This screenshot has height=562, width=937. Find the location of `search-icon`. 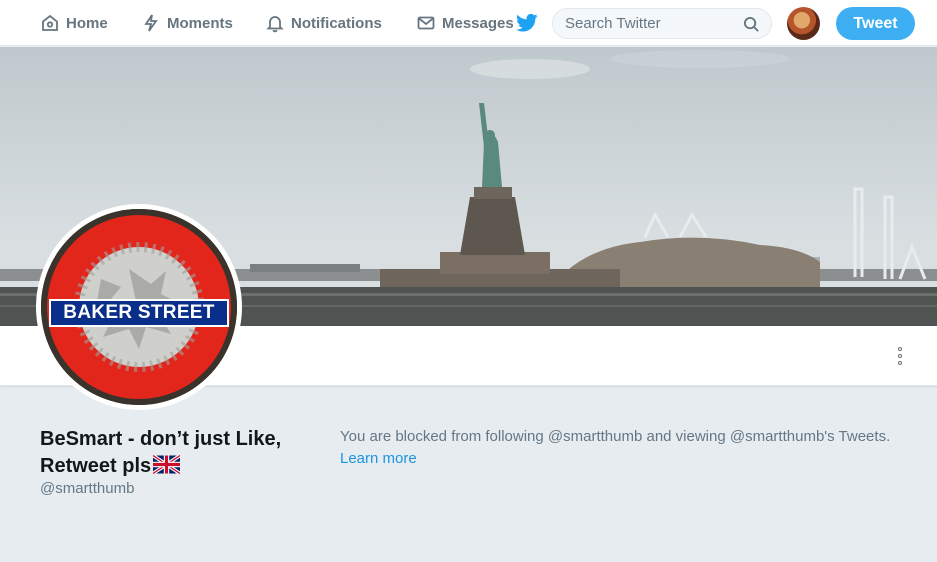

search-icon is located at coordinates (751, 24).